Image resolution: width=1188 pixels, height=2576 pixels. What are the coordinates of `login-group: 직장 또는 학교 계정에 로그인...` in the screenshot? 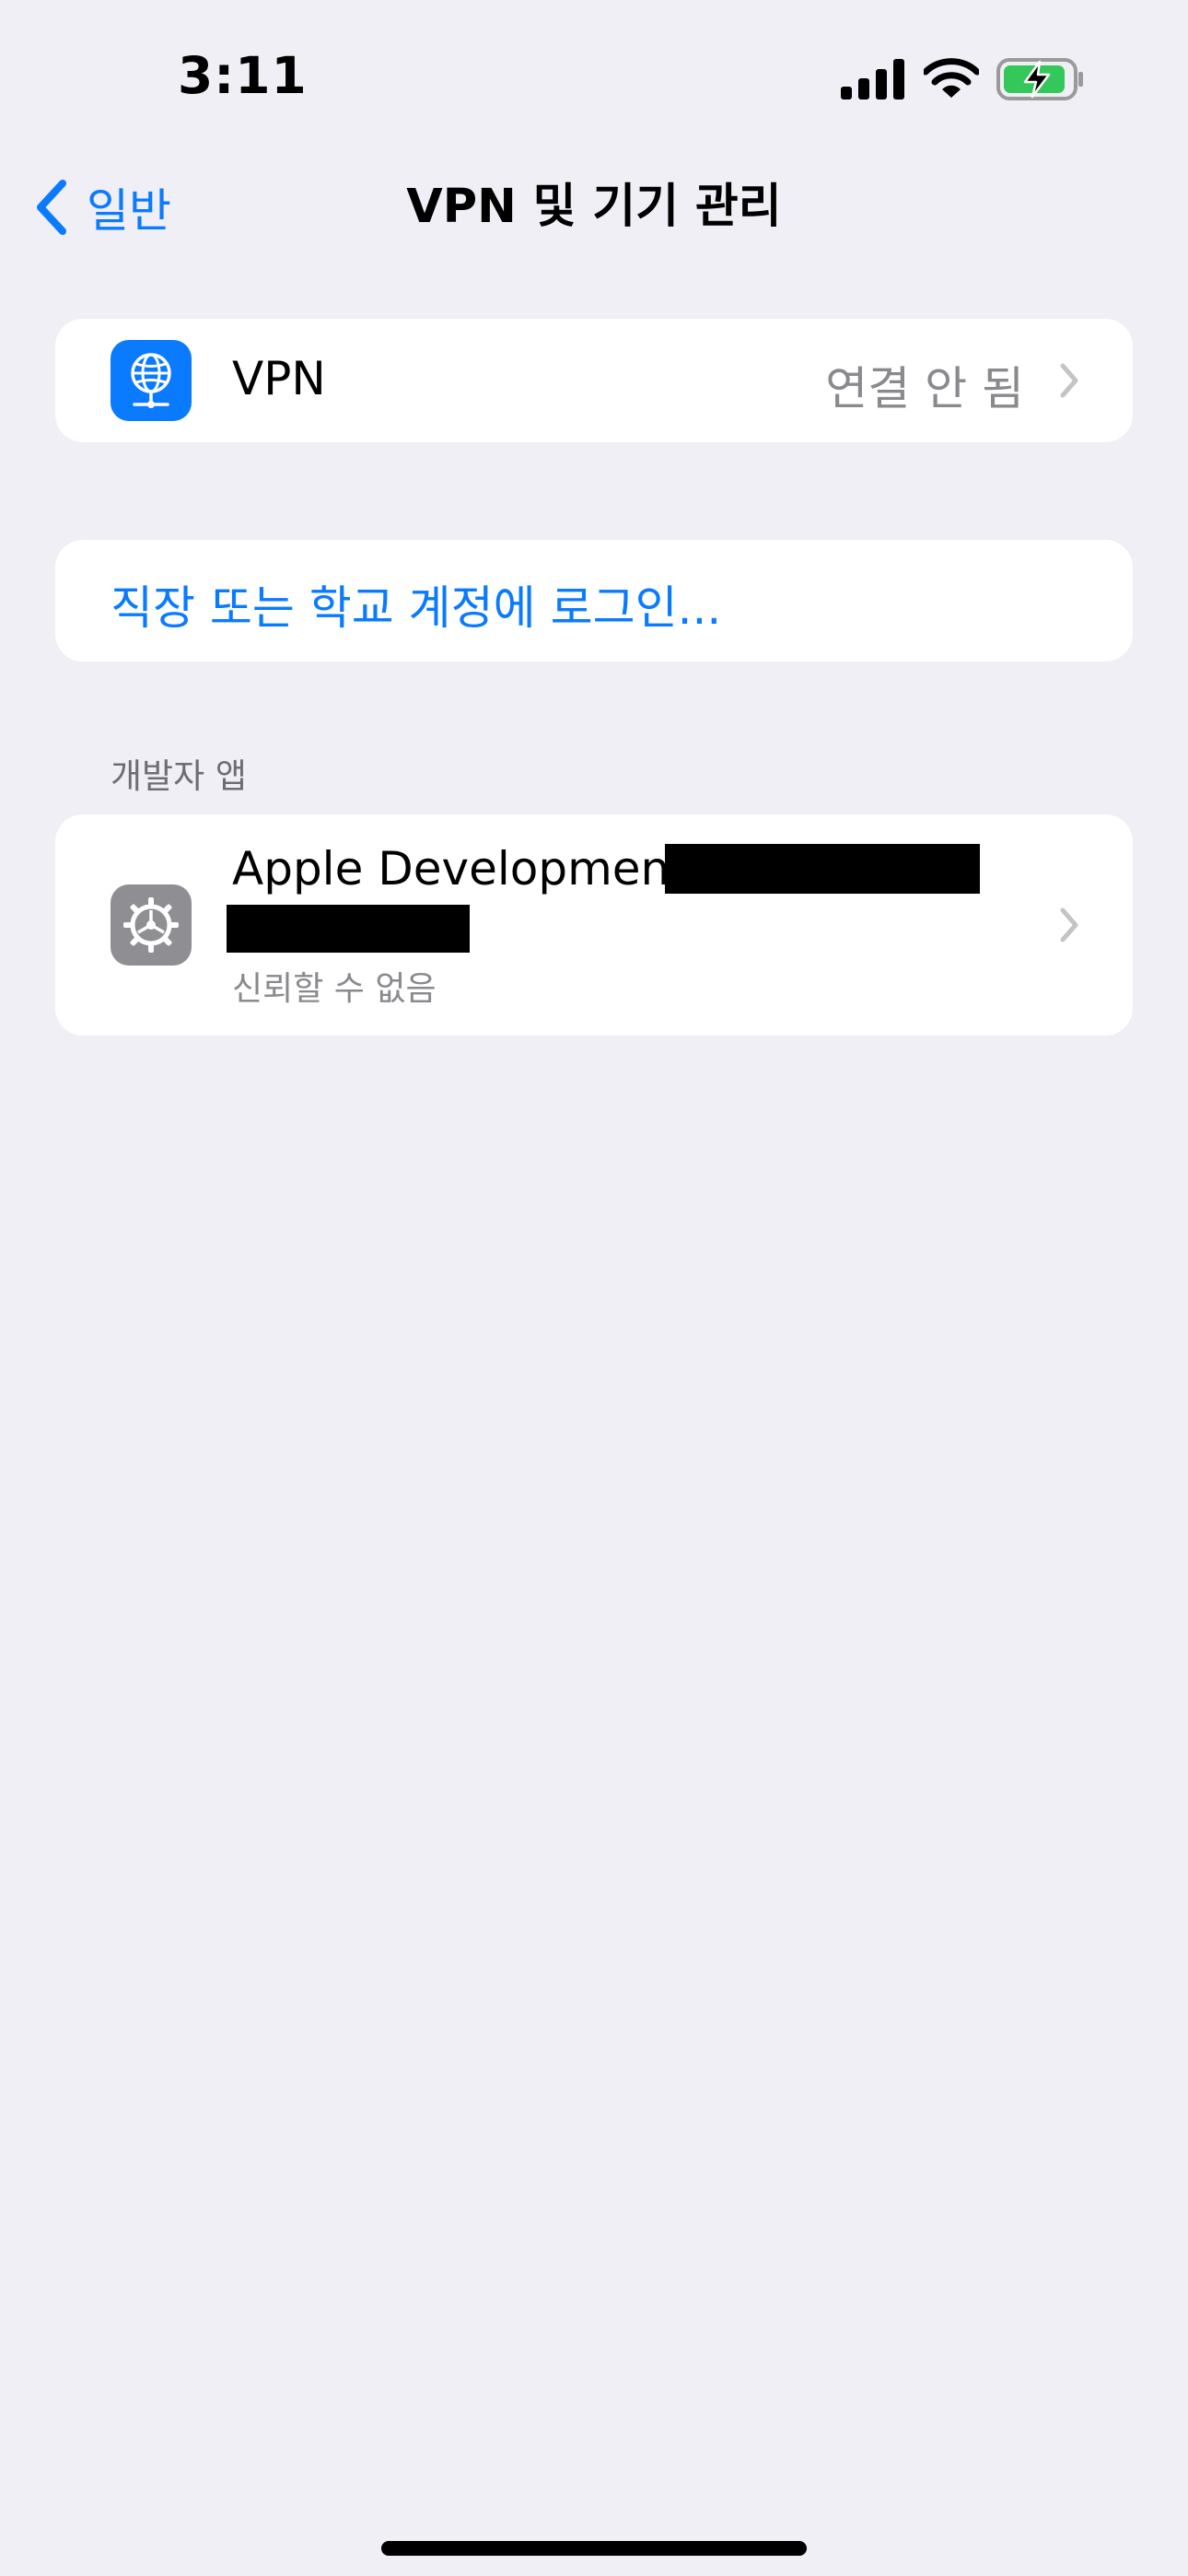 It's located at (594, 601).